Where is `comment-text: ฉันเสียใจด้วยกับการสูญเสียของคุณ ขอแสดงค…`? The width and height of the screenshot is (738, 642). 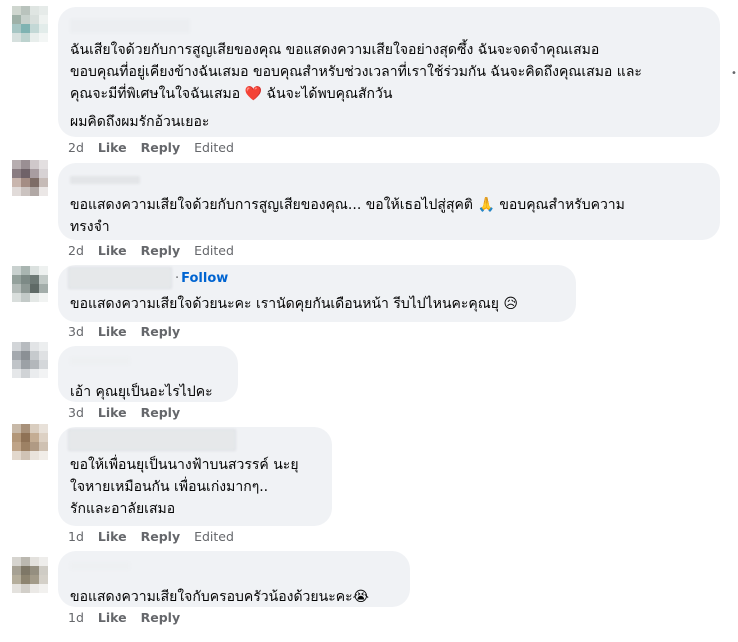
comment-text: ฉันเสียใจด้วยกับการสูญเสียของคุณ ขอแสดงค… is located at coordinates (356, 72).